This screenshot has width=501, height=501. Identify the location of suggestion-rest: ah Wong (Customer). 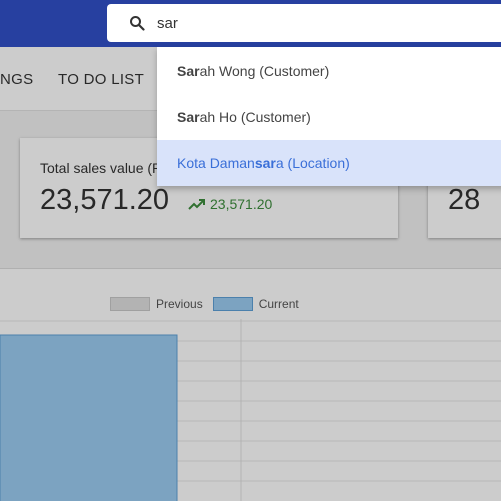
(264, 71).